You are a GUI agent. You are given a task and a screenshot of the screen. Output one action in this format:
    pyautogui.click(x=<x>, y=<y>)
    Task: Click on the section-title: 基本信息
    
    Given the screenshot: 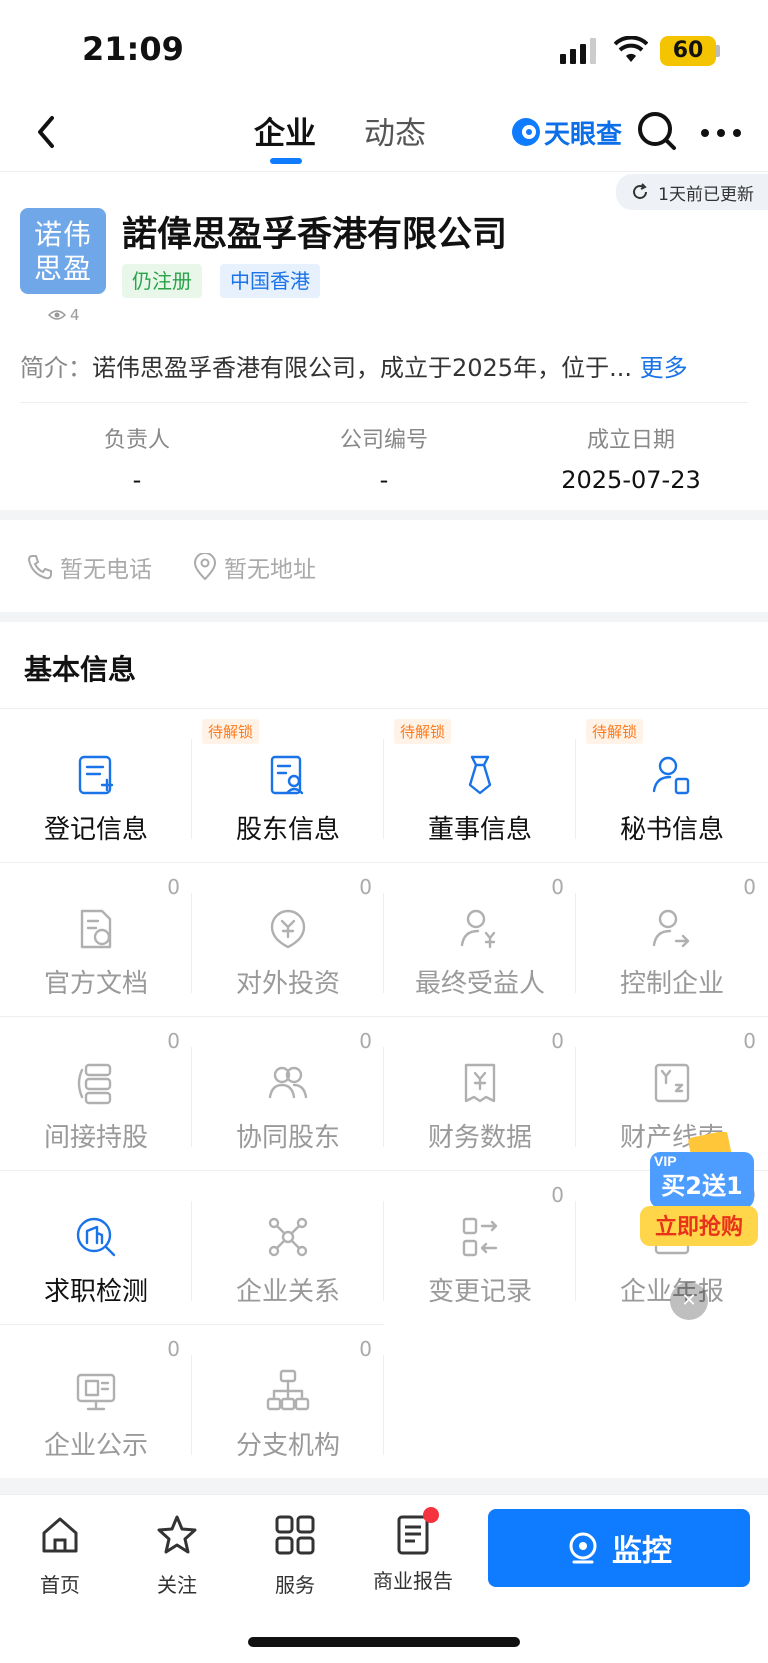 What is the action you would take?
    pyautogui.click(x=80, y=669)
    